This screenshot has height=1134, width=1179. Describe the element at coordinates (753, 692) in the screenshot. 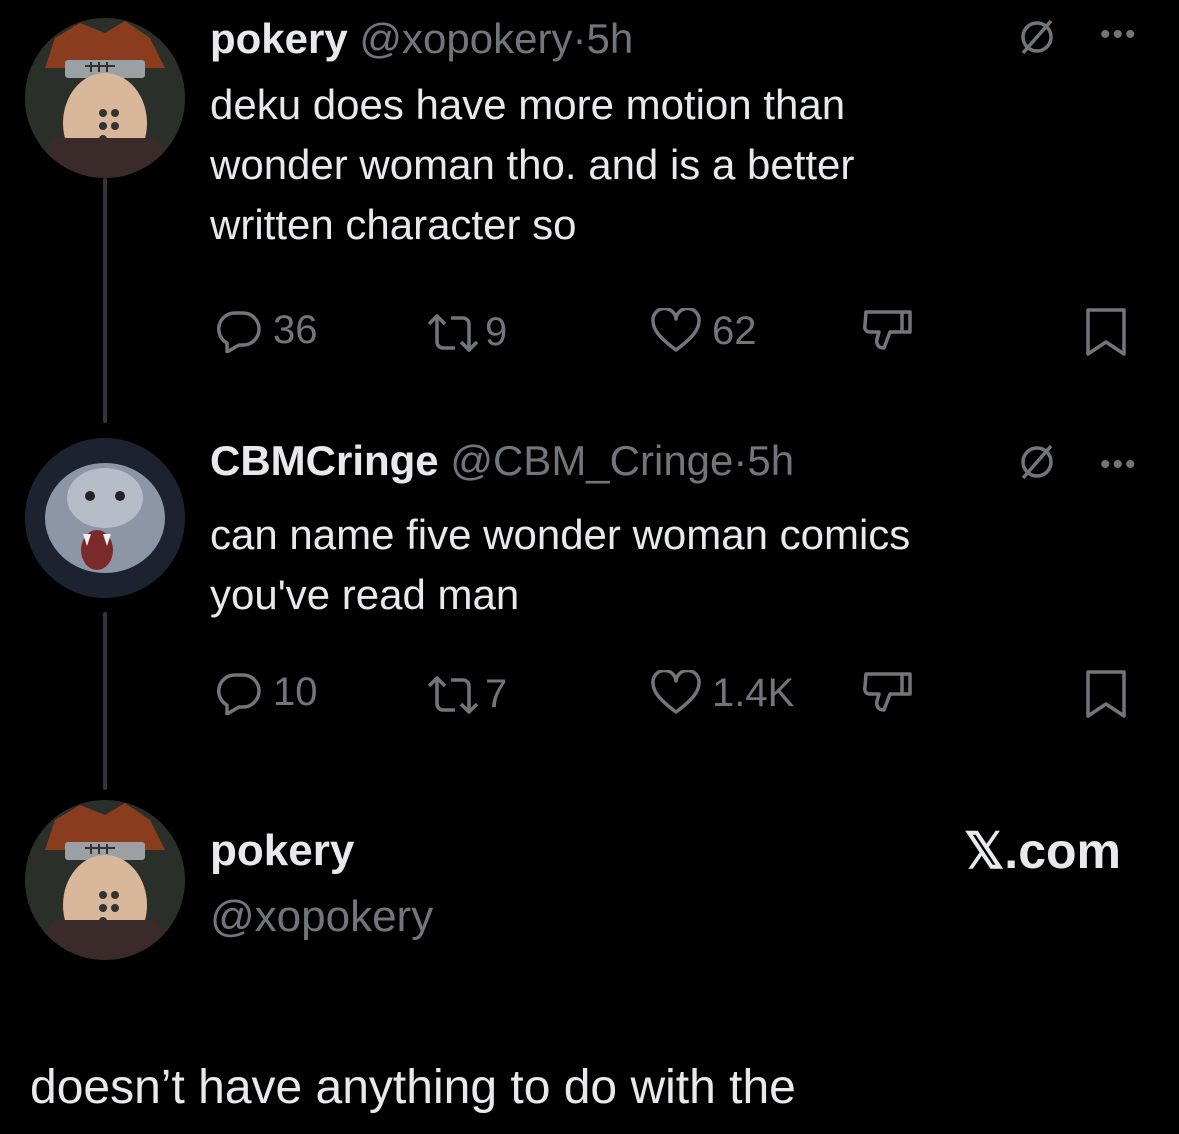

I see `like-count: 1.4K` at that location.